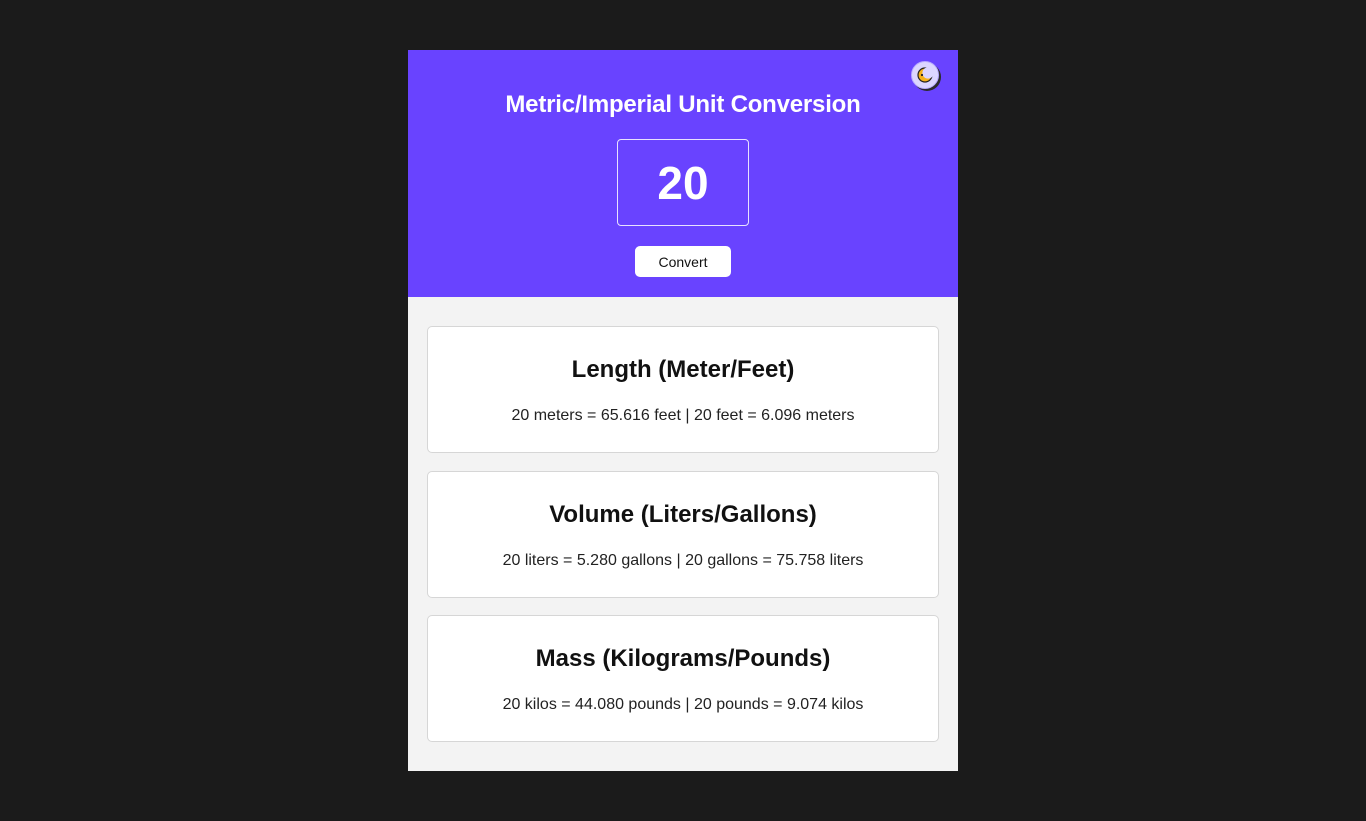  What do you see at coordinates (683, 514) in the screenshot?
I see `volume-card-title: Volume (Liters/Gallons)` at bounding box center [683, 514].